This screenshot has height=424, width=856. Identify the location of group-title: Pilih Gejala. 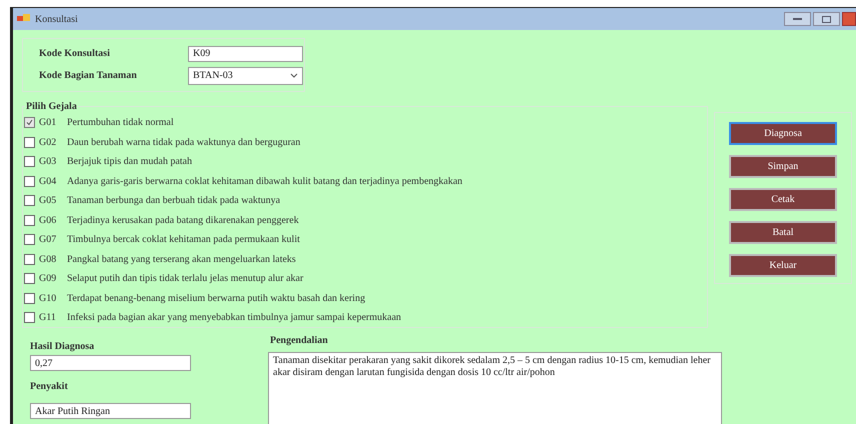
(51, 106).